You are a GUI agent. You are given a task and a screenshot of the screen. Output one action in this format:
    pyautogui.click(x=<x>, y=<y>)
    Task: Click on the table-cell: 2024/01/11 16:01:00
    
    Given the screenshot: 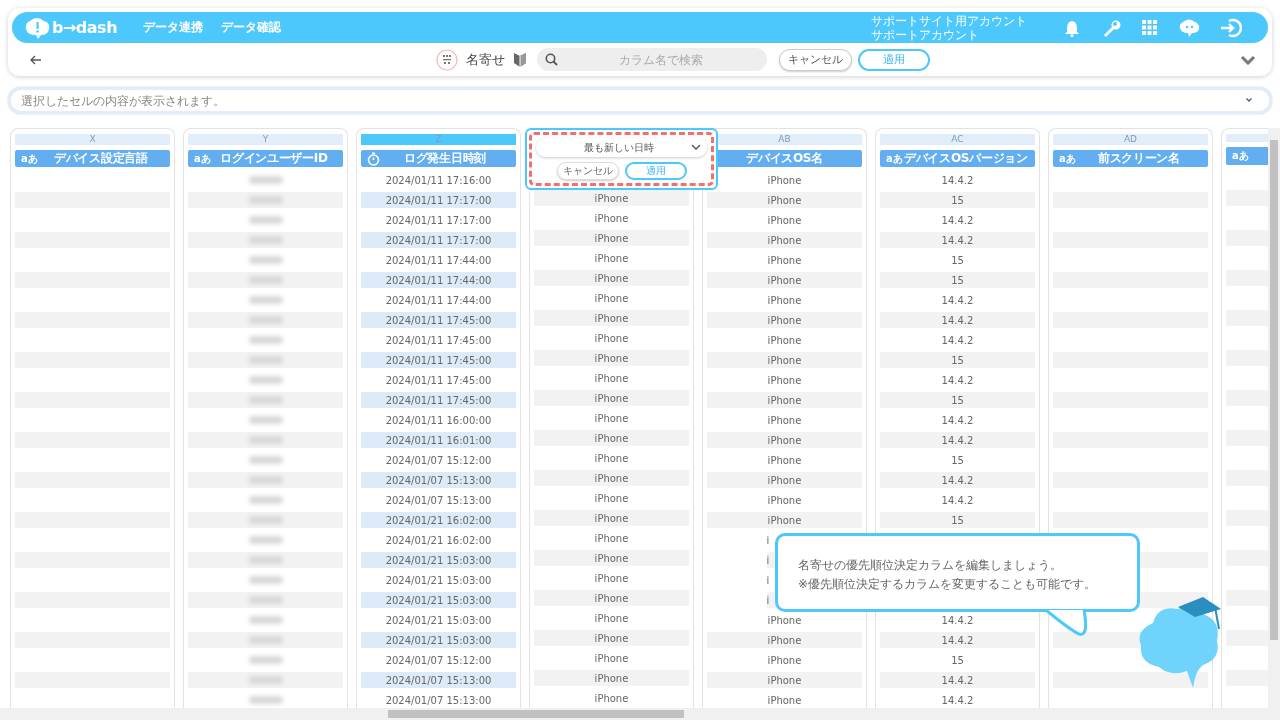 What is the action you would take?
    pyautogui.click(x=438, y=440)
    